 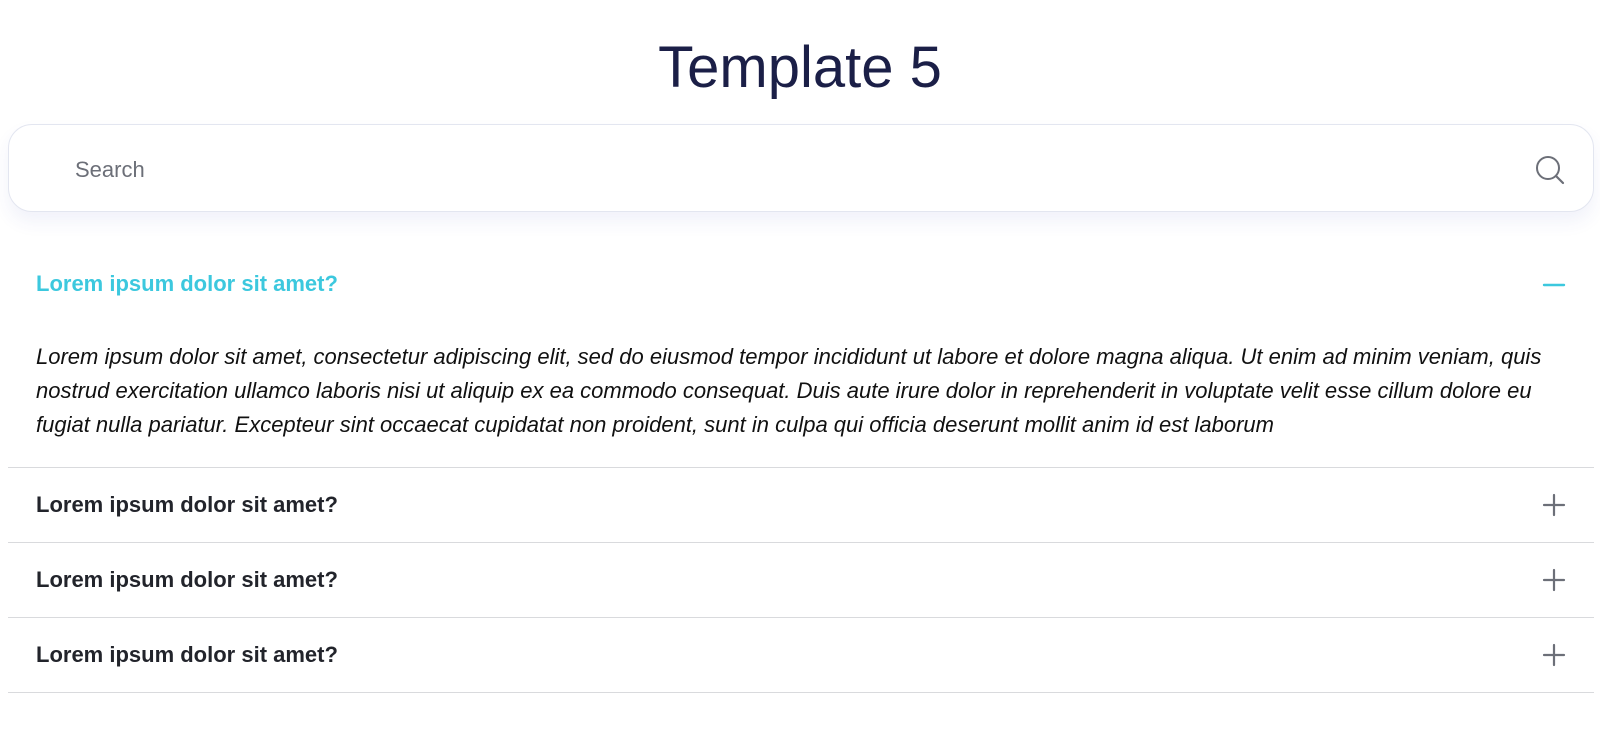 I want to click on faq-toggle-1: Lorem ipsum dolor sit amet?, so click(x=801, y=284).